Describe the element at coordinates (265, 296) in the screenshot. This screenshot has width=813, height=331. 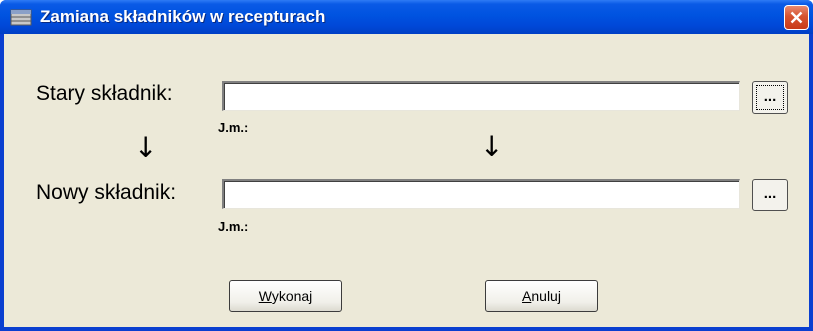
I see `execute-accelerator: W` at that location.